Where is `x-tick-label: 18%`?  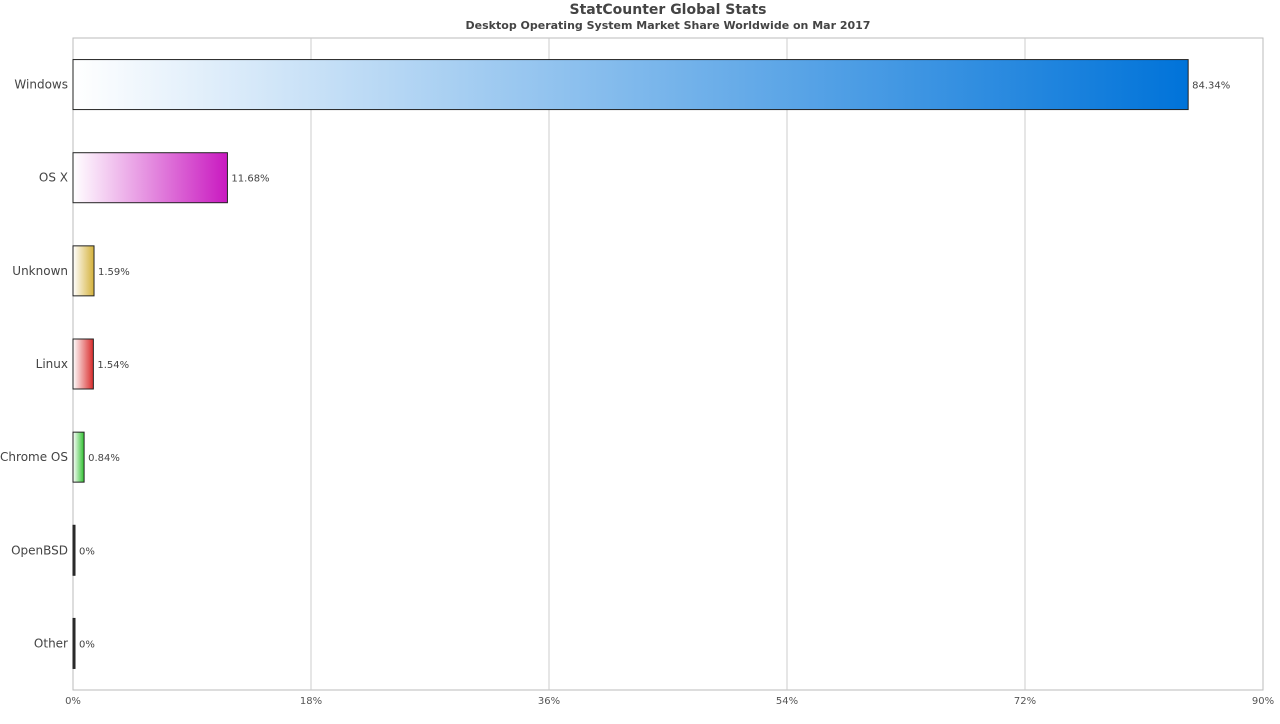
x-tick-label: 18% is located at coordinates (311, 701).